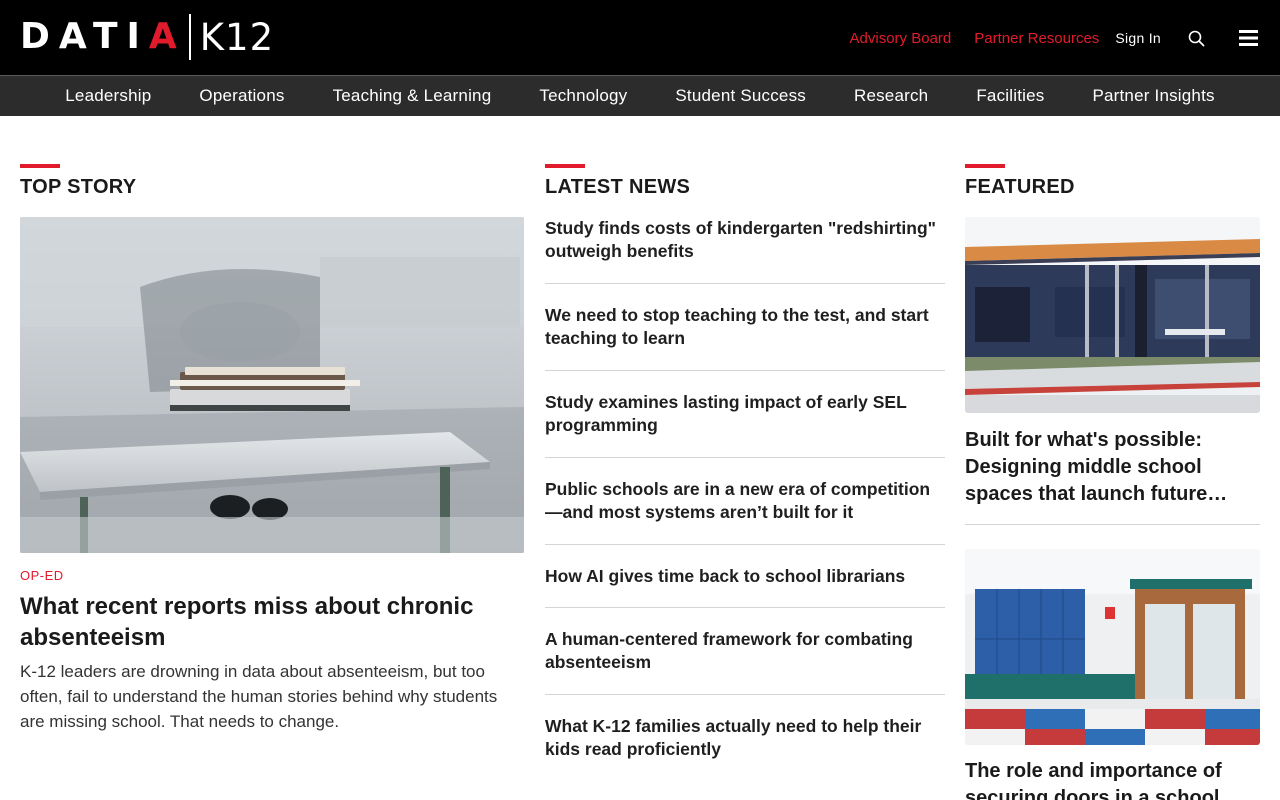 The image size is (1280, 800). What do you see at coordinates (412, 96) in the screenshot?
I see `nav-teaching-learning: Teaching & Learning` at bounding box center [412, 96].